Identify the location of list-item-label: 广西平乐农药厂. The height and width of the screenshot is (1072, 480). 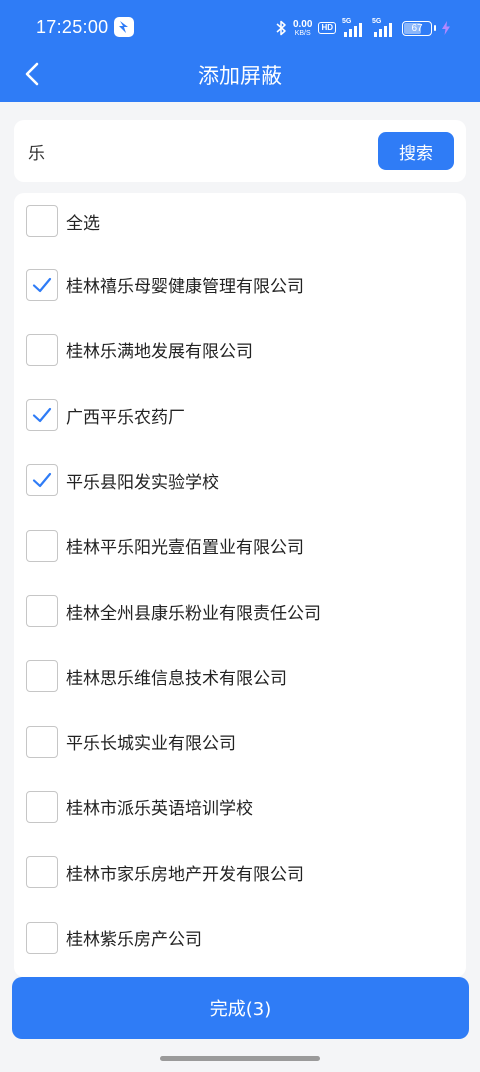
(125, 417).